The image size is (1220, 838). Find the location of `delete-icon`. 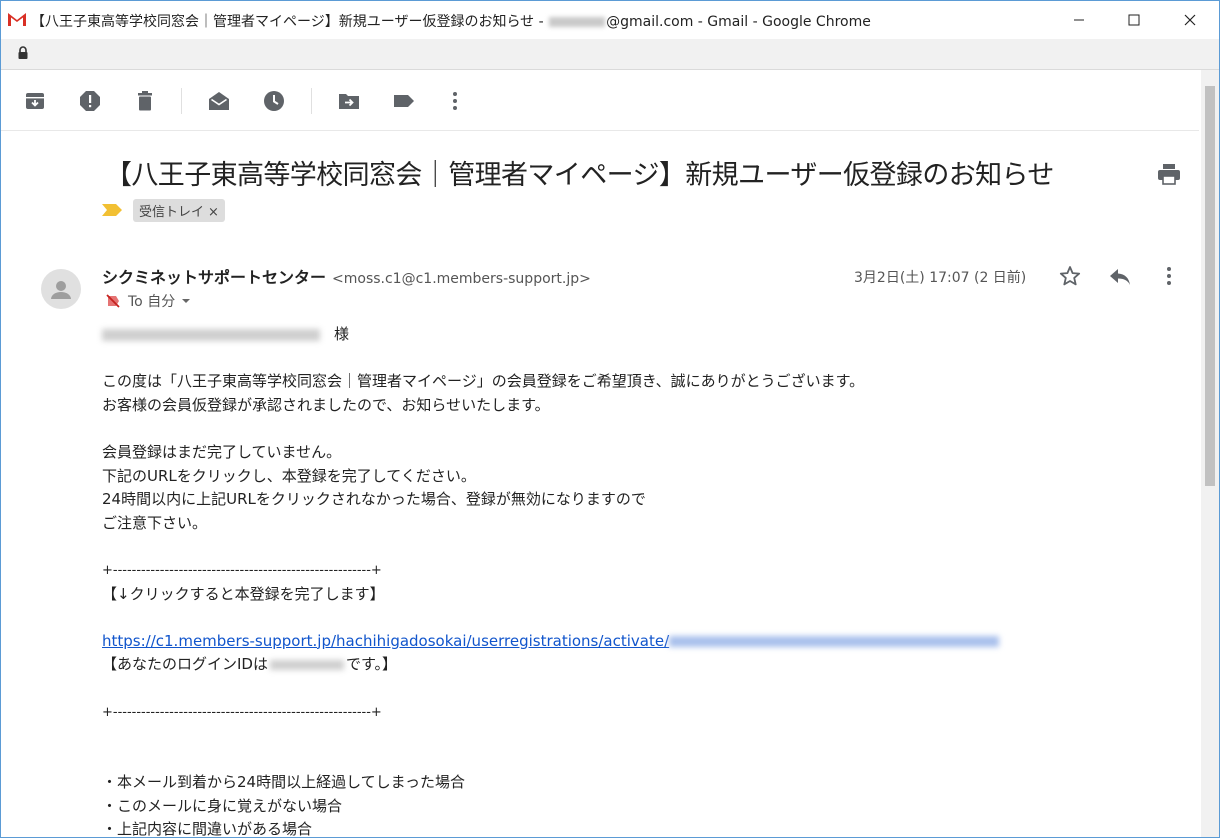

delete-icon is located at coordinates (145, 101).